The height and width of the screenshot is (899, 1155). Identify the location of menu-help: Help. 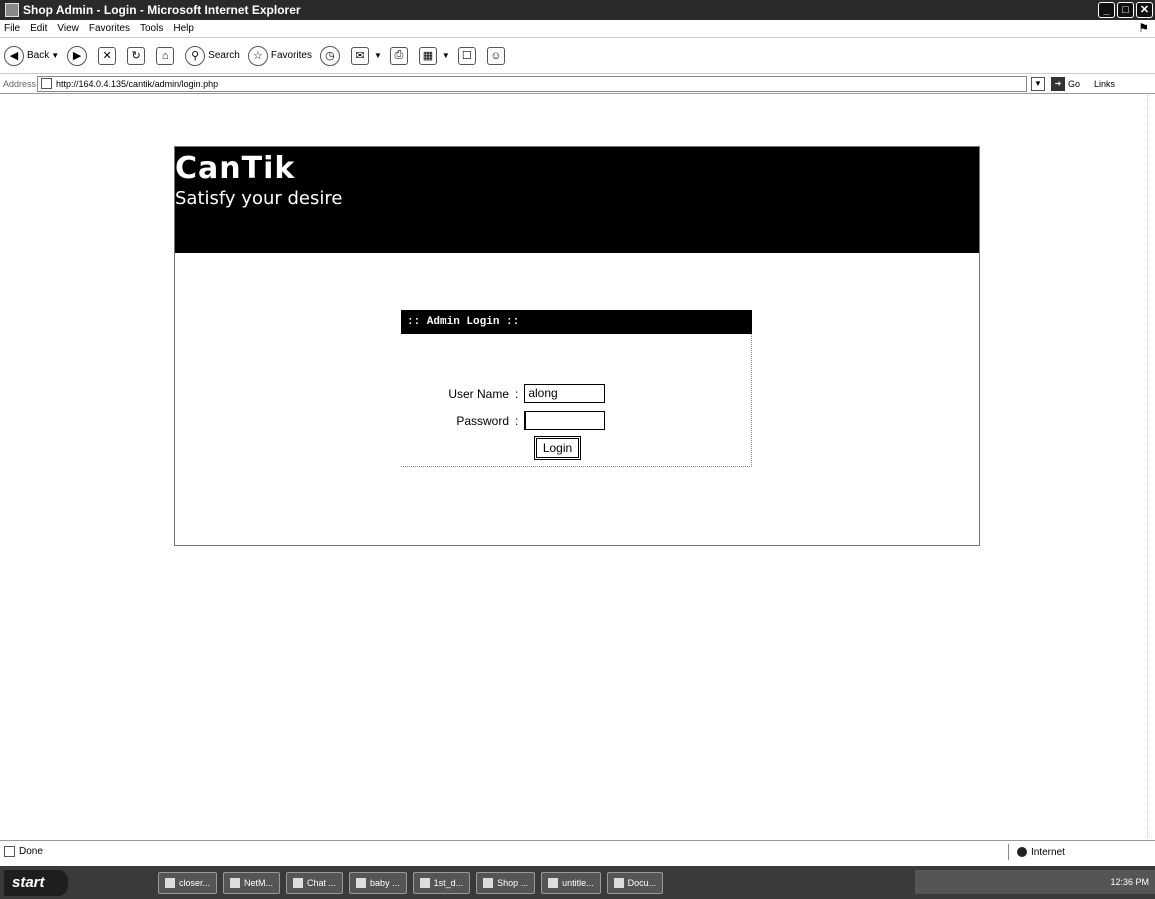
(183, 28).